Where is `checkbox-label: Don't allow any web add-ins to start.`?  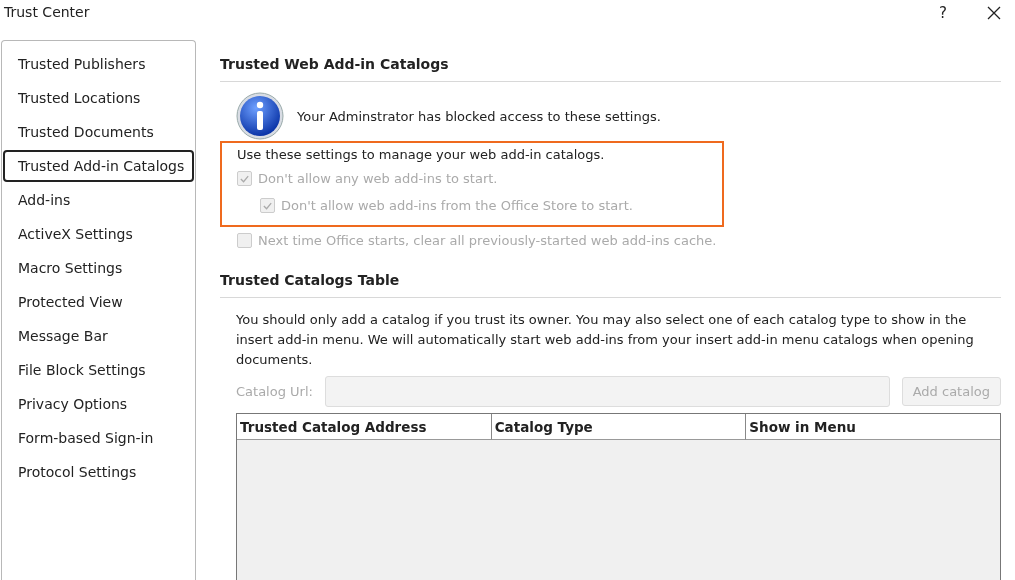
checkbox-label: Don't allow any web add-ins to start. is located at coordinates (378, 178).